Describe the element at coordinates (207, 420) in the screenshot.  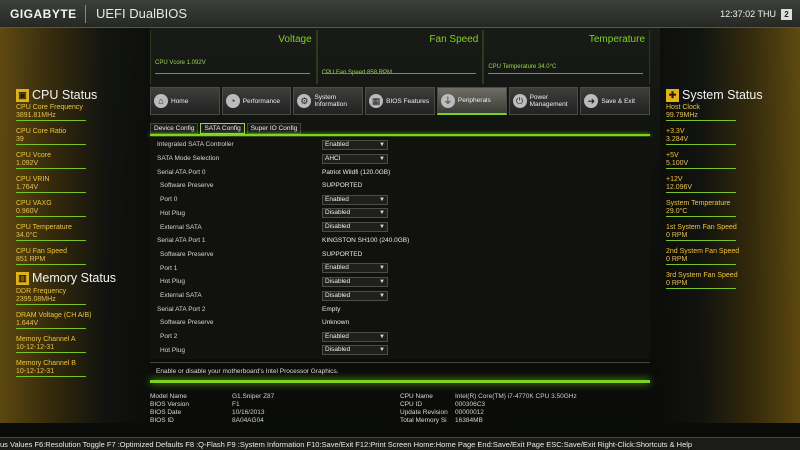
I see `info-bios-id: BIOS ID 8A04AG04` at that location.